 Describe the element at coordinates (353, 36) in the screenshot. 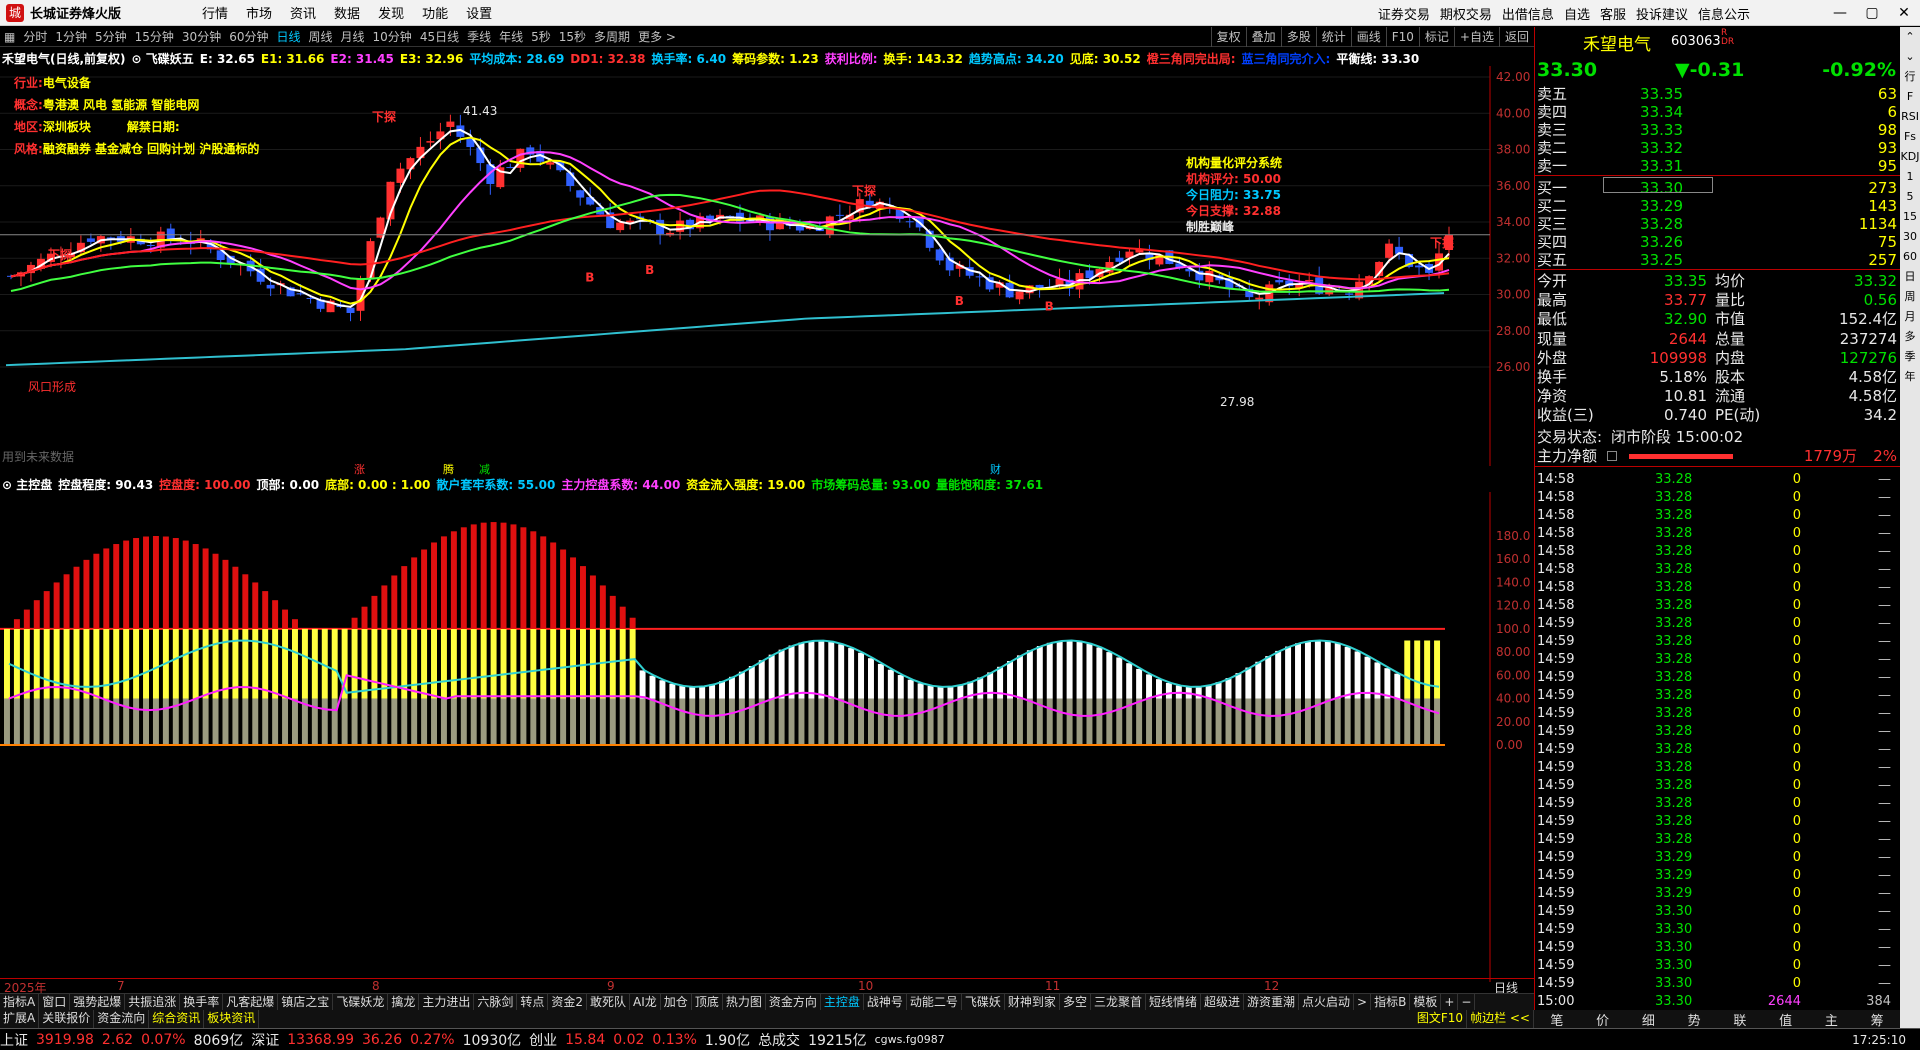

I see `period-tab: 月线` at that location.